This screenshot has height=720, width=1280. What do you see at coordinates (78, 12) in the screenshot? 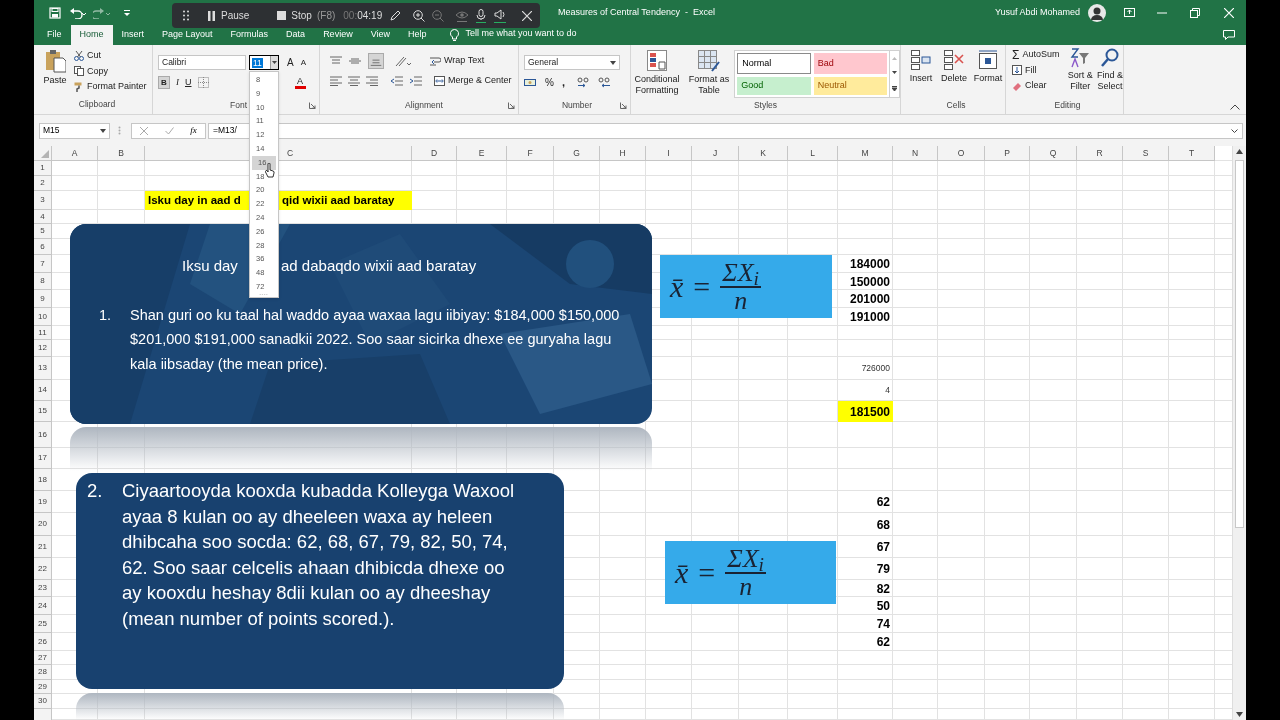
I see `undo-icon` at bounding box center [78, 12].